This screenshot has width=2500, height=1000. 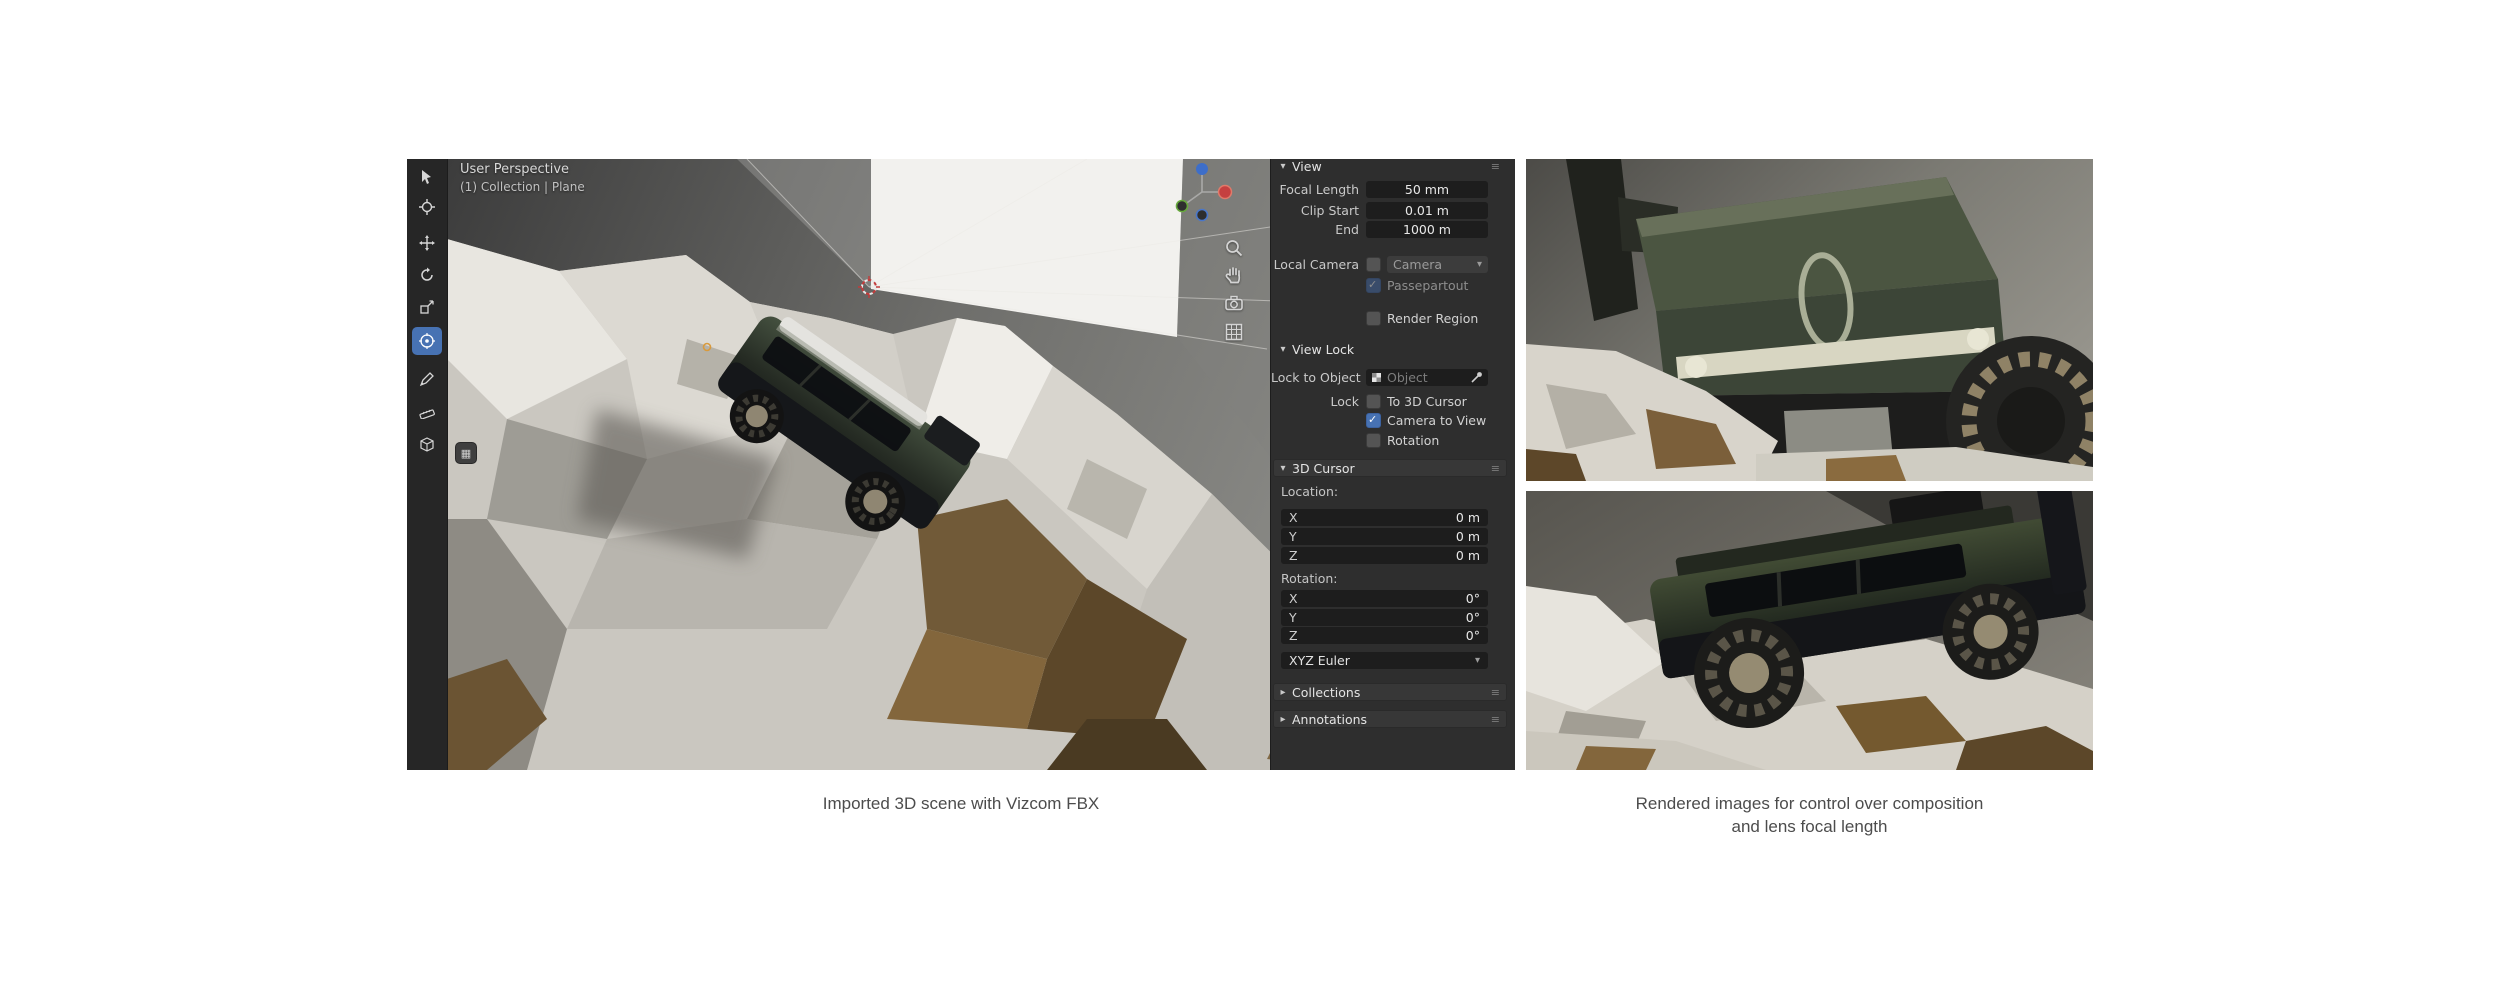 I want to click on select-box-tool-button, so click(x=427, y=177).